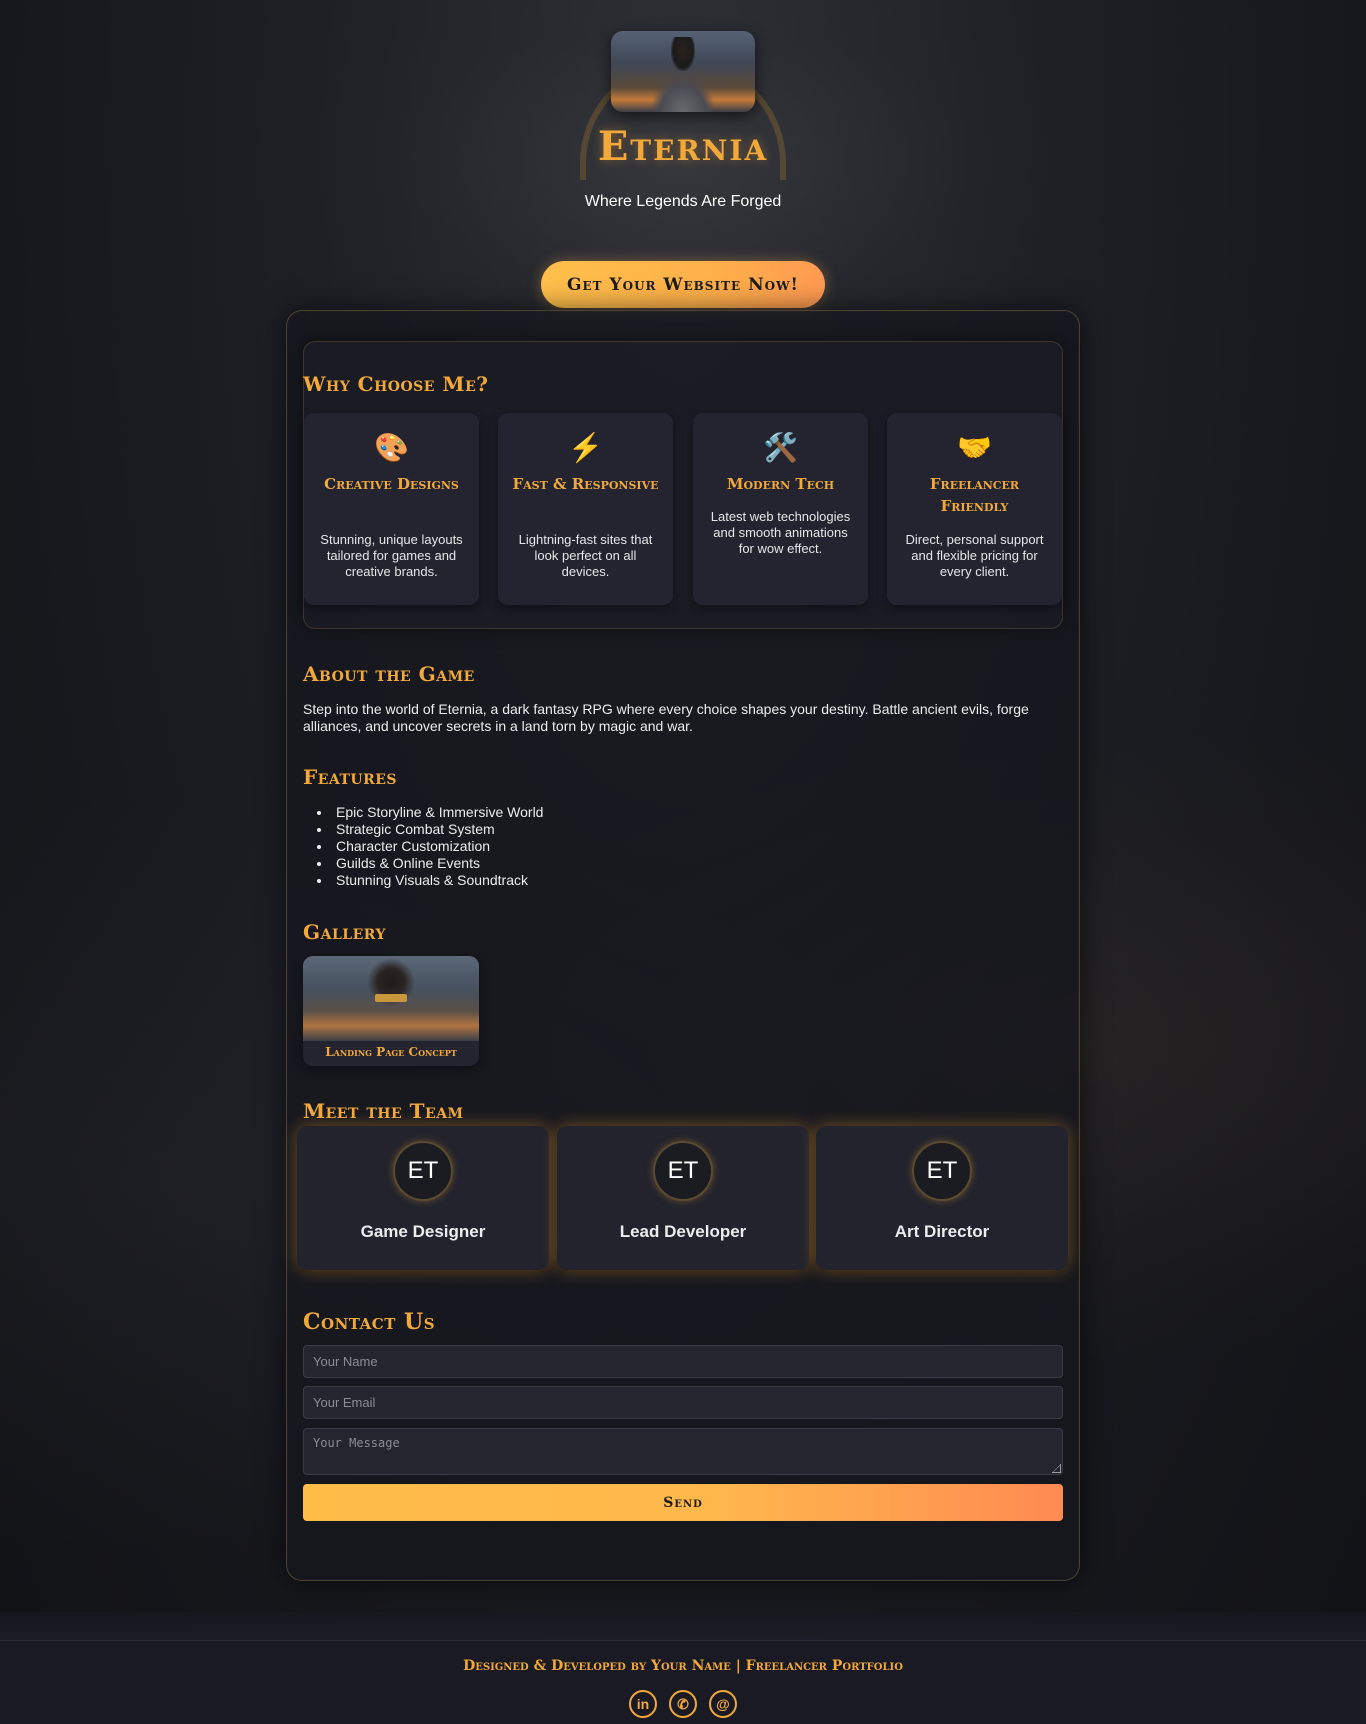 This screenshot has height=1724, width=1366. What do you see at coordinates (576, 863) in the screenshot?
I see `list-item: Guilds & Online Events` at bounding box center [576, 863].